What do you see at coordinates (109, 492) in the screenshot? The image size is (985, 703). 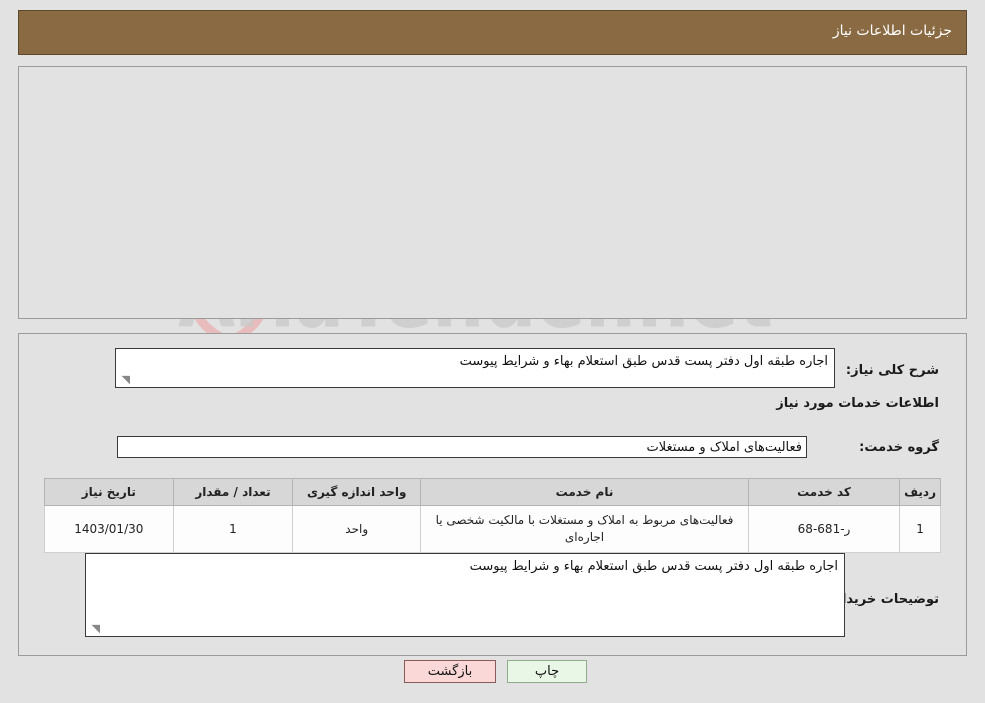 I see `col-need-date: تاریخ نیاز` at bounding box center [109, 492].